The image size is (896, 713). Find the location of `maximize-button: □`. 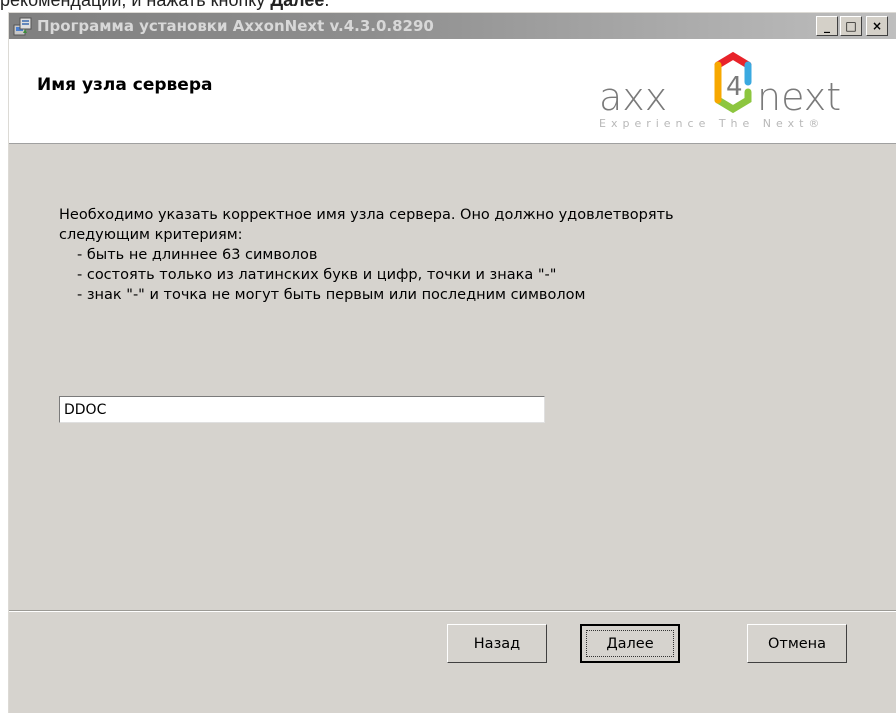

maximize-button: □ is located at coordinates (851, 26).